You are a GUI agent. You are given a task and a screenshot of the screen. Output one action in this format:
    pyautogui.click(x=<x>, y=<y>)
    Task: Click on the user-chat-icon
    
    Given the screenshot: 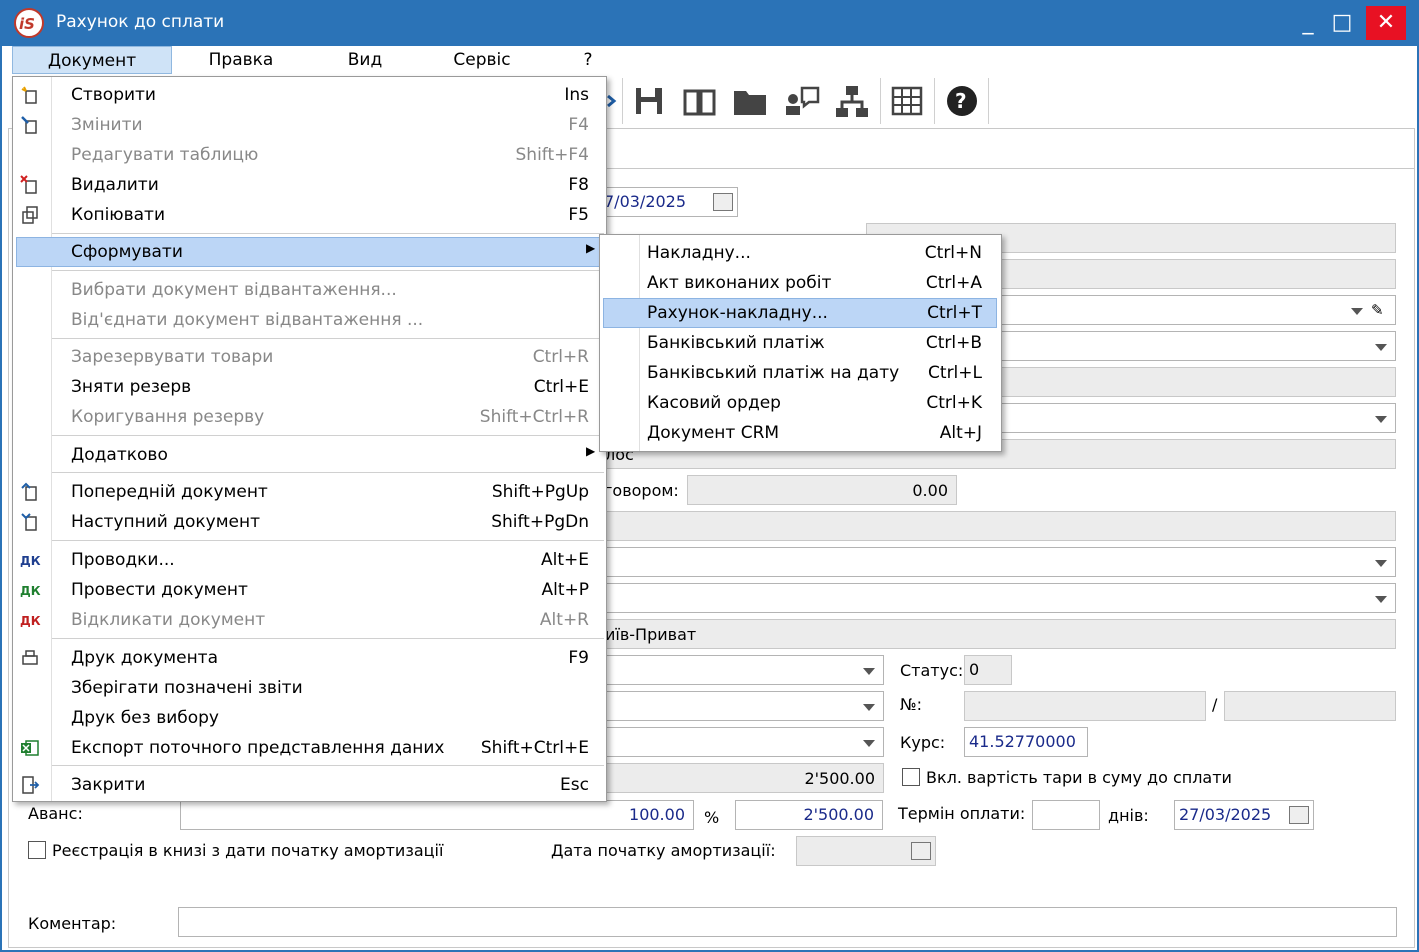 What is the action you would take?
    pyautogui.click(x=802, y=101)
    